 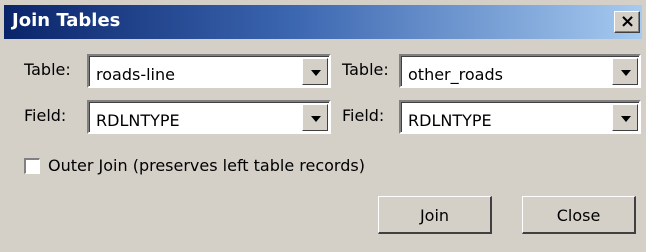 I want to click on right-field-value: RDLNTYPE, so click(x=450, y=120).